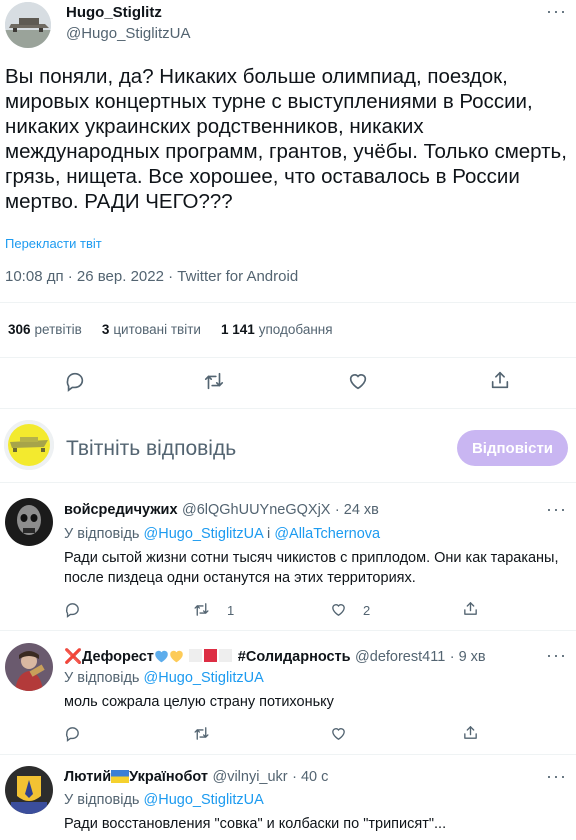  I want to click on reply-author-name: ❌Дефорест, so click(109, 657).